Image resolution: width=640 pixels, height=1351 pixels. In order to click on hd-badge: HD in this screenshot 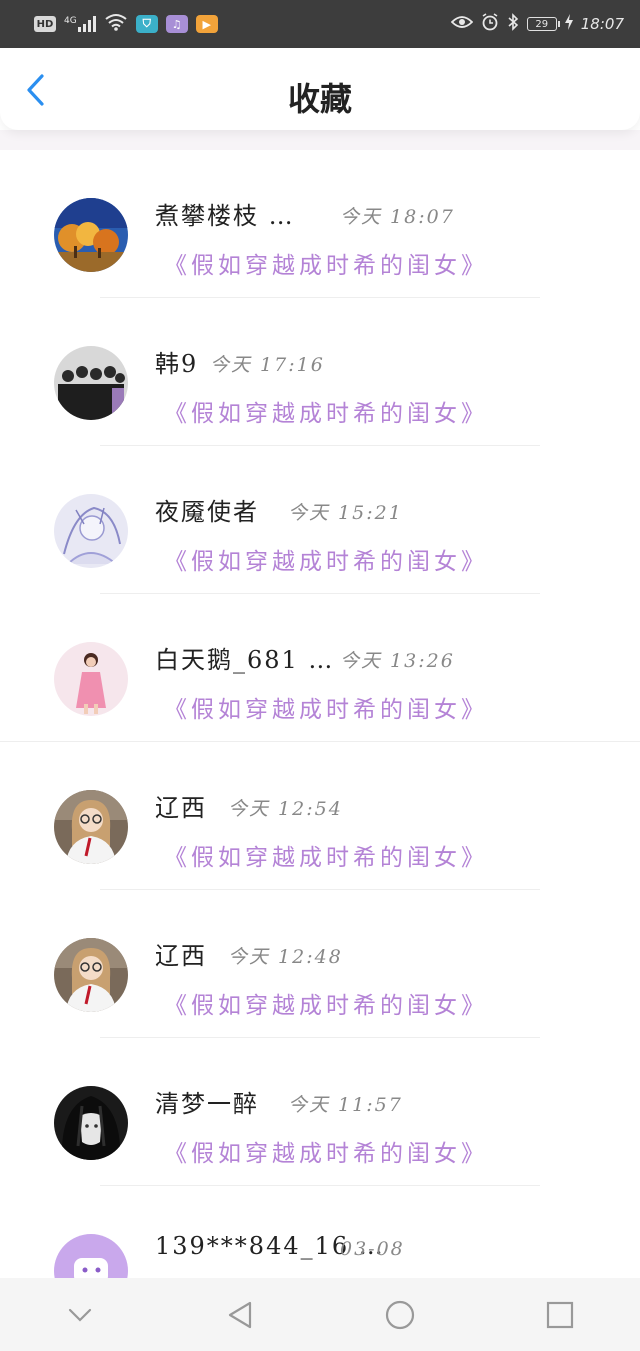, I will do `click(45, 24)`.